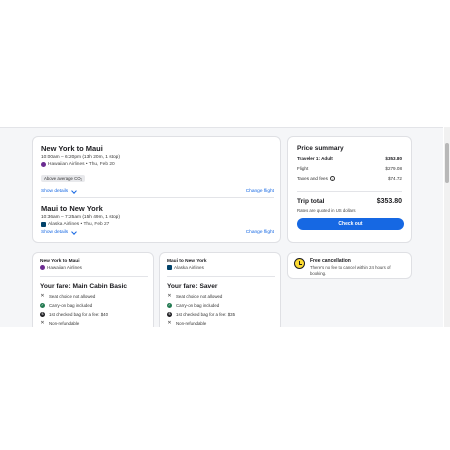  Describe the element at coordinates (64, 267) in the screenshot. I see `fare-airline-text: Hawaiian Airlines` at that location.